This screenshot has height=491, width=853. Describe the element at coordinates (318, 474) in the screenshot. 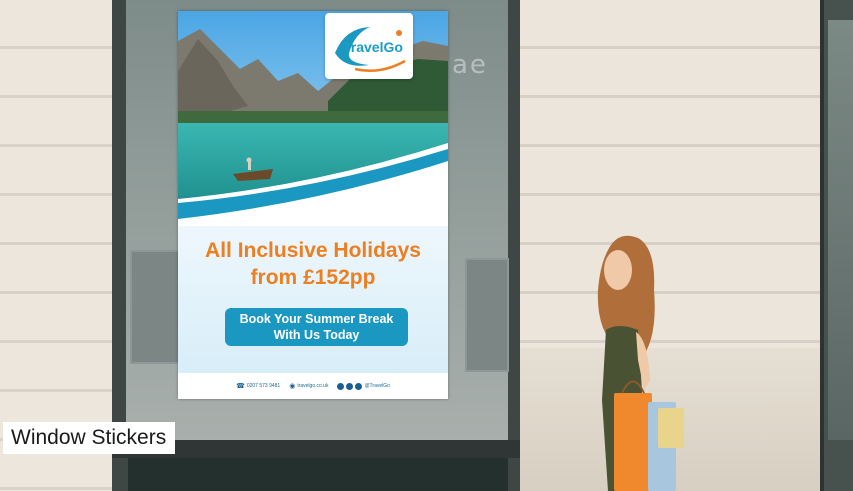

I see `window-base` at that location.